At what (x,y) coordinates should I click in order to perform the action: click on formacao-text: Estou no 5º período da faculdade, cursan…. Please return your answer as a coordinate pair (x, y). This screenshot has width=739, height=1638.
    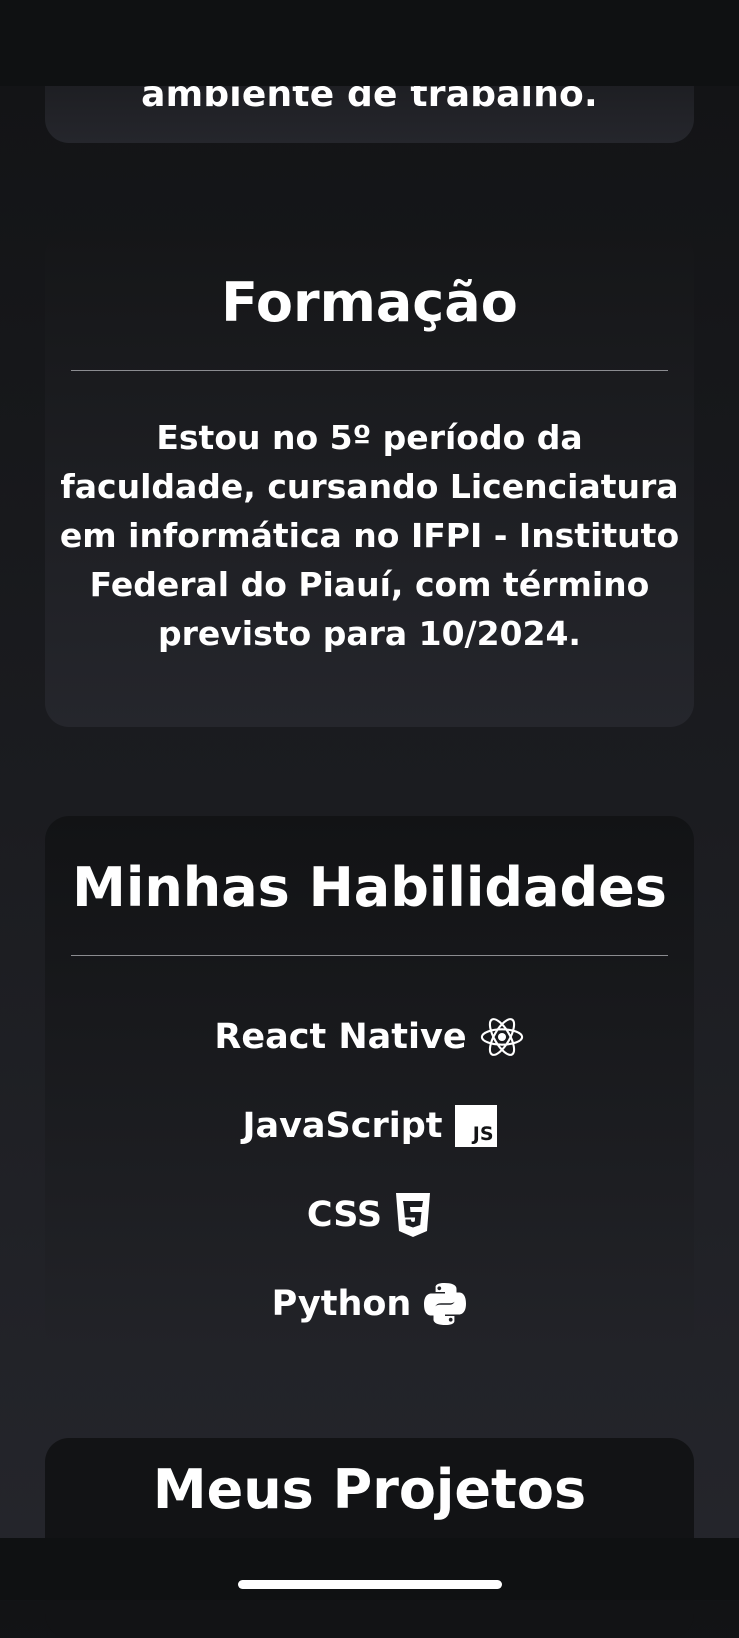
    Looking at the image, I should click on (369, 535).